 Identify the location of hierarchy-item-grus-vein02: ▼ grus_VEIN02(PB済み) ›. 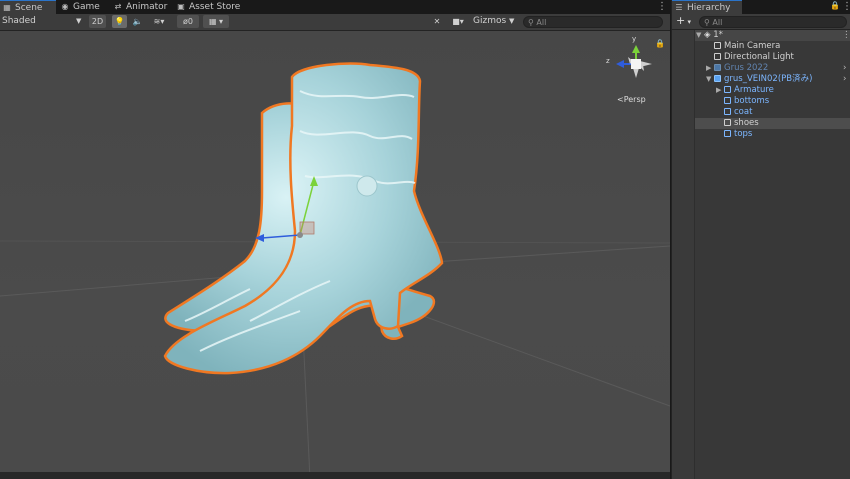
(761, 79).